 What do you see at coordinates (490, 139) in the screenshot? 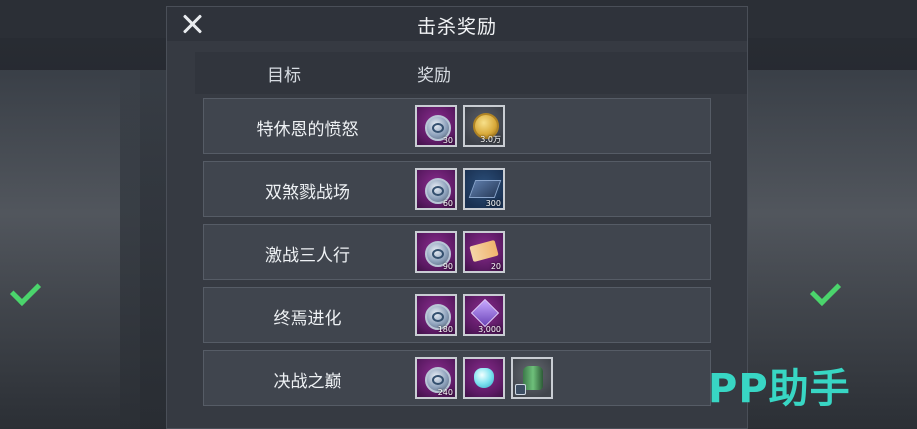
I see `item-quantity: 3.0万` at bounding box center [490, 139].